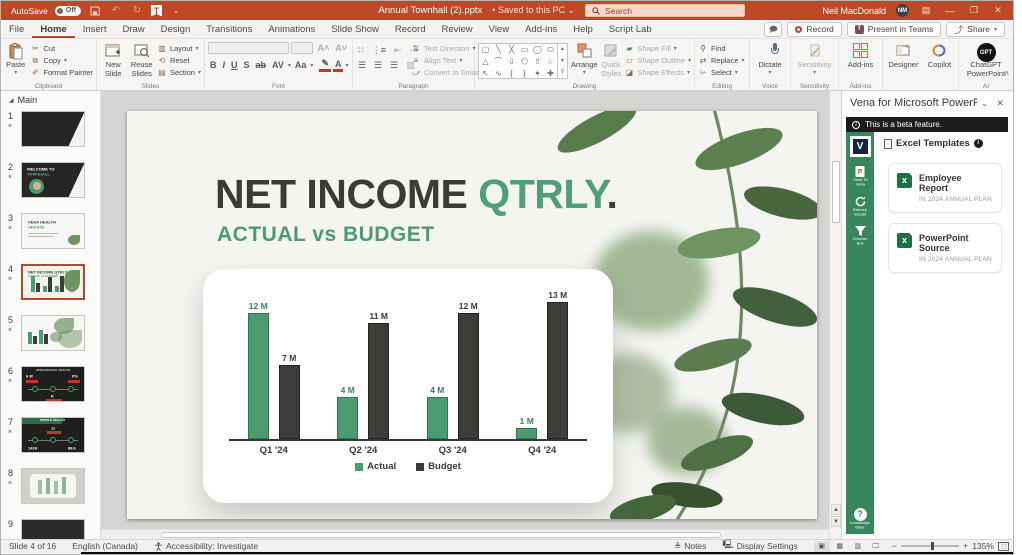 This screenshot has height=555, width=1022. What do you see at coordinates (457, 29) in the screenshot?
I see `tab-review: Review` at bounding box center [457, 29].